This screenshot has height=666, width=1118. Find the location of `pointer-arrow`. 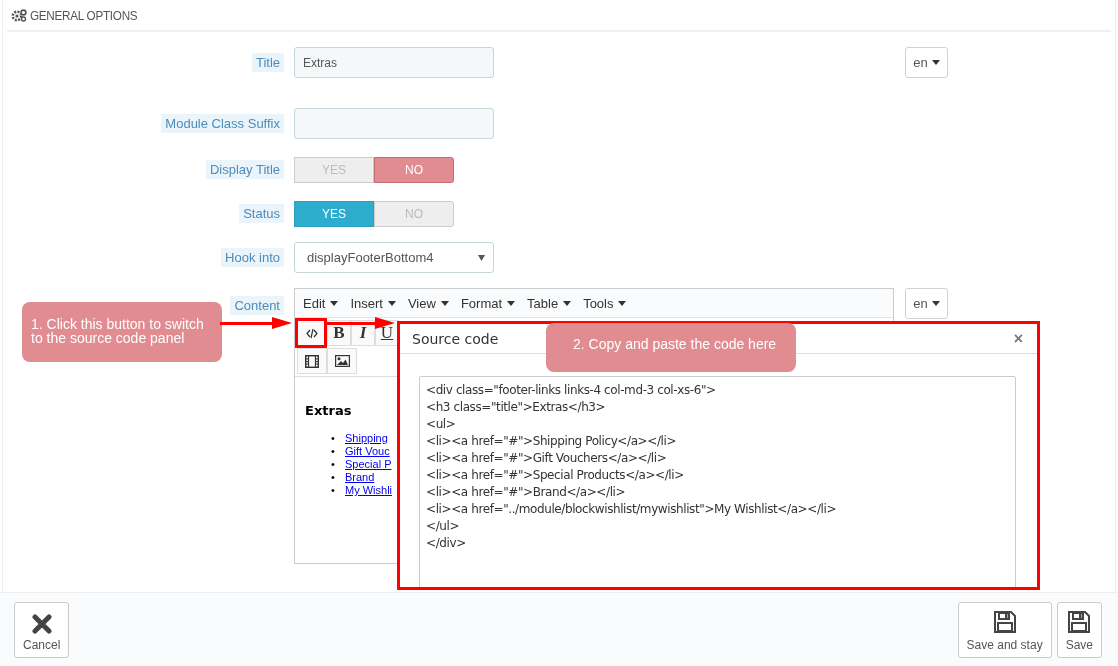

pointer-arrow is located at coordinates (256, 323).